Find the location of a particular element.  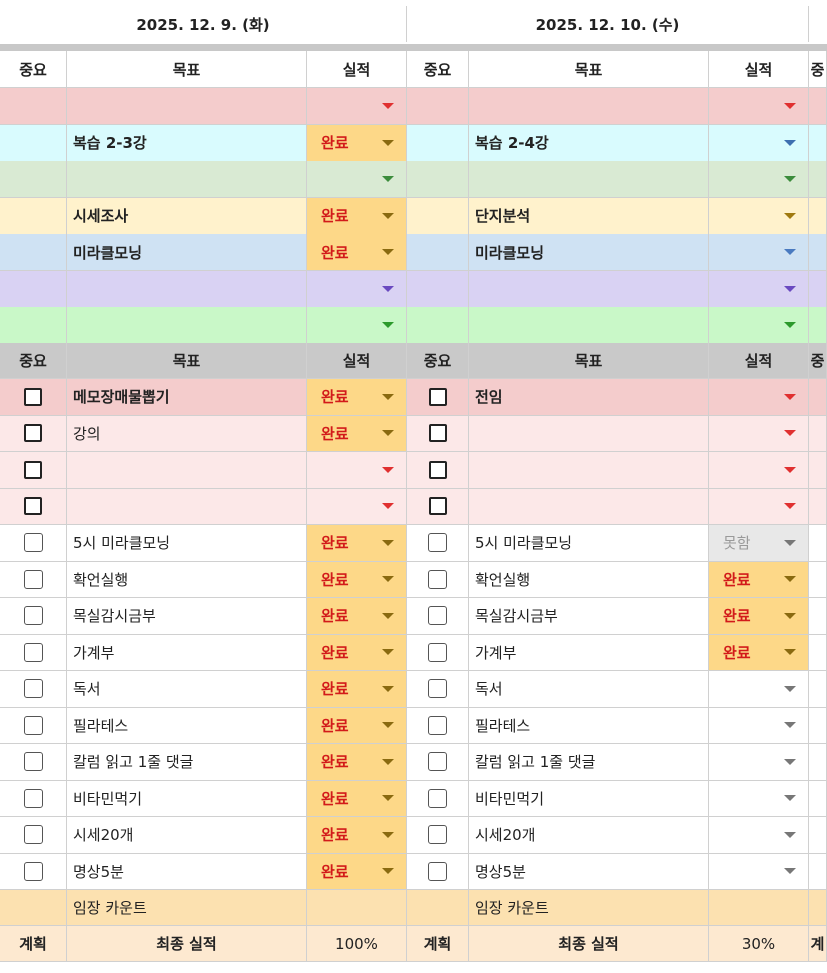

goal-cell: 강의 is located at coordinates (187, 433).